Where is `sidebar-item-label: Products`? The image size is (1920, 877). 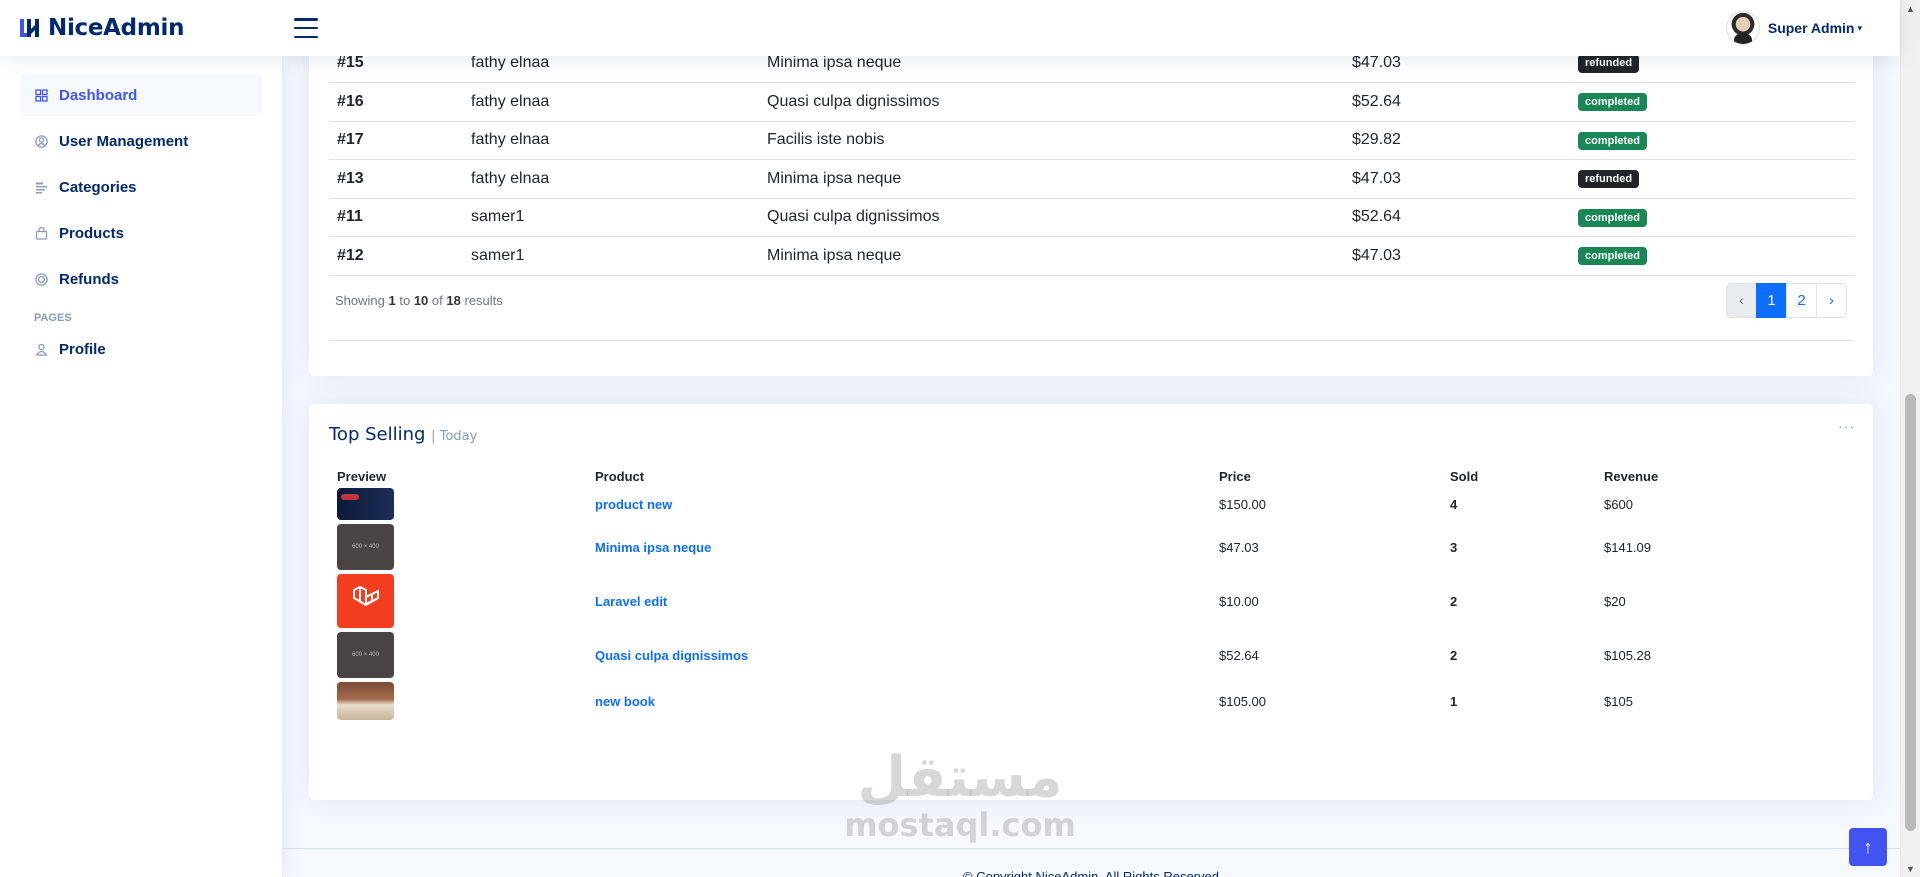 sidebar-item-label: Products is located at coordinates (92, 233).